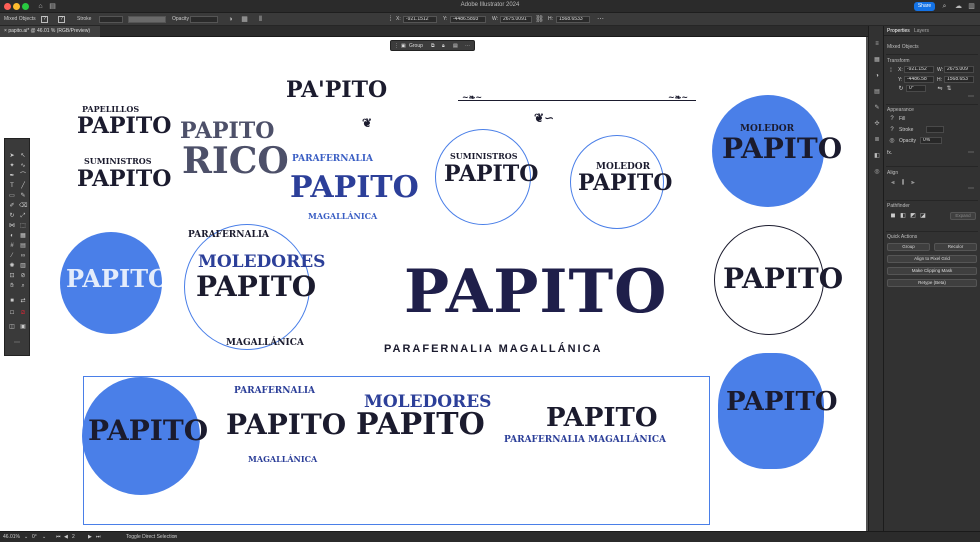  What do you see at coordinates (12, 313) in the screenshot?
I see `stroke-color-icon: □` at bounding box center [12, 313].